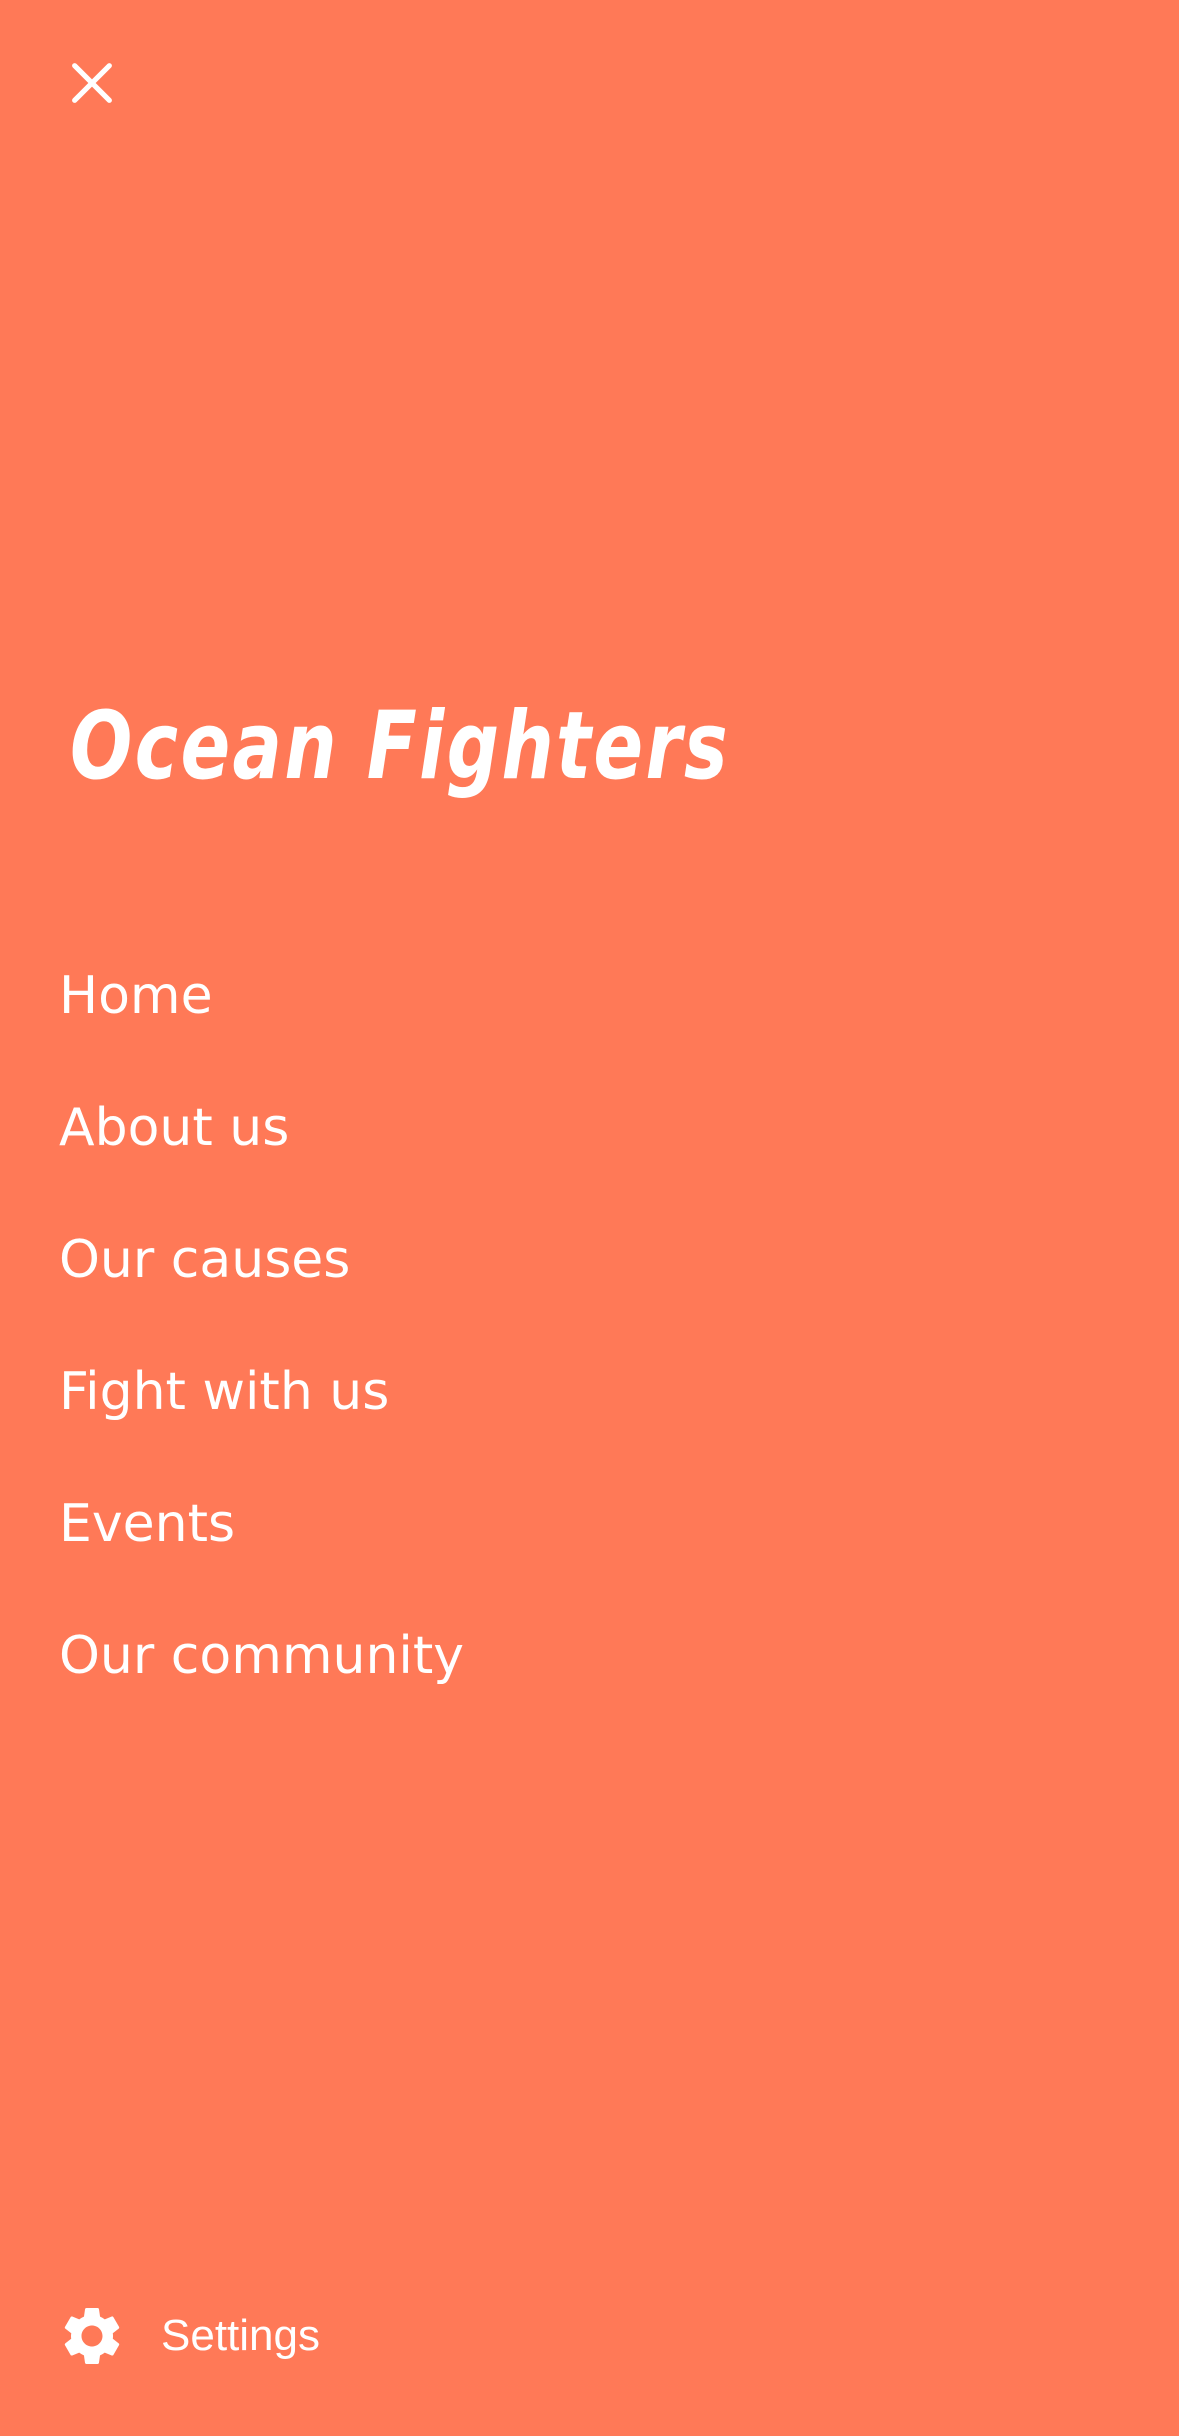 The image size is (1179, 2436). I want to click on menu-item-our-causes: Our causes, so click(509, 1260).